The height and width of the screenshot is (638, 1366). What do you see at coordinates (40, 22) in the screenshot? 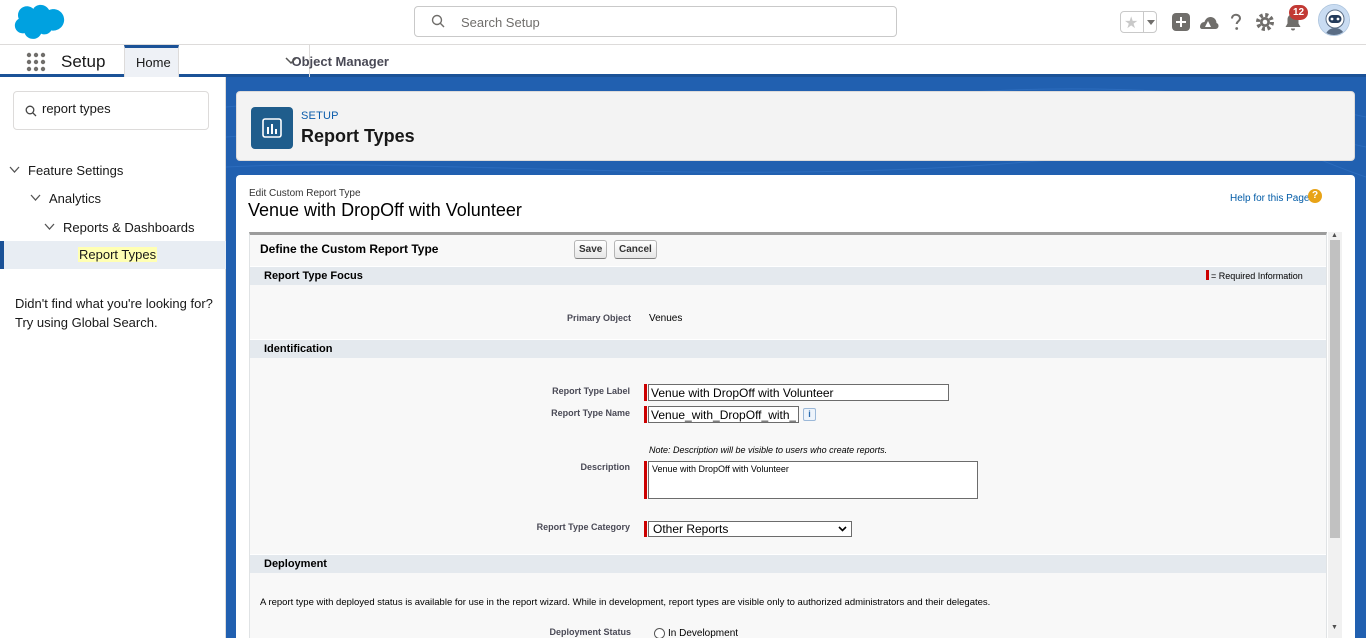
I see `salesforce-cloud-logo` at bounding box center [40, 22].